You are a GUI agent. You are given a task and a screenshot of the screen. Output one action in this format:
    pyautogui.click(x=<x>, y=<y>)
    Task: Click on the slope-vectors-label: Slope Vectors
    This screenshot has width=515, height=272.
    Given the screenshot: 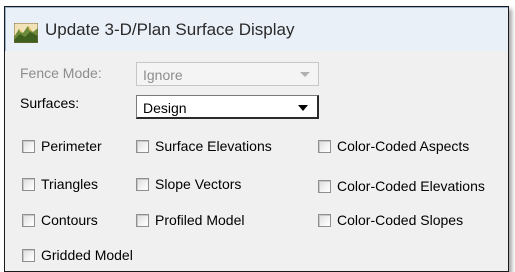 What is the action you would take?
    pyautogui.click(x=198, y=184)
    